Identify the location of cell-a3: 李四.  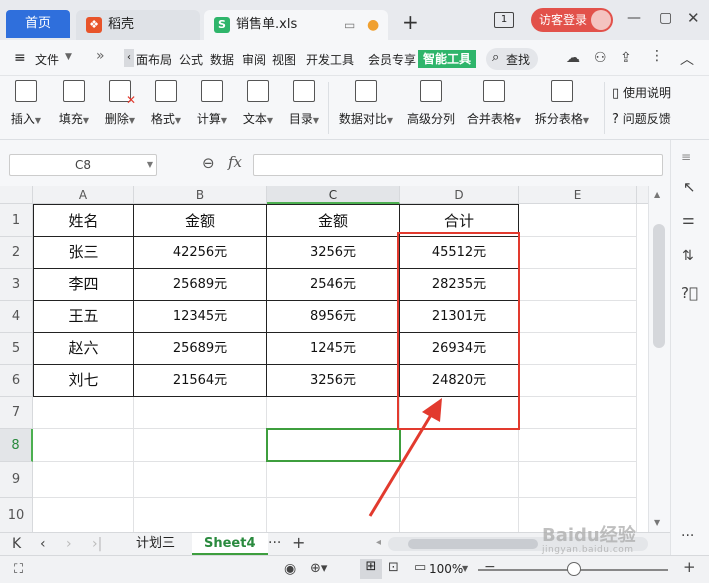
(83, 285).